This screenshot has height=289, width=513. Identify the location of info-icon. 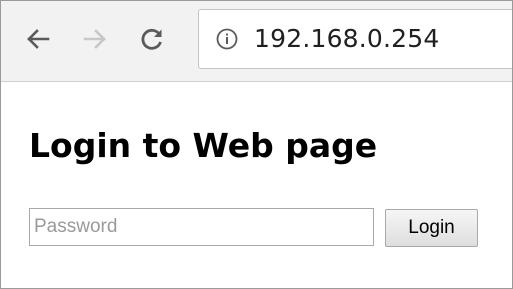
(227, 39).